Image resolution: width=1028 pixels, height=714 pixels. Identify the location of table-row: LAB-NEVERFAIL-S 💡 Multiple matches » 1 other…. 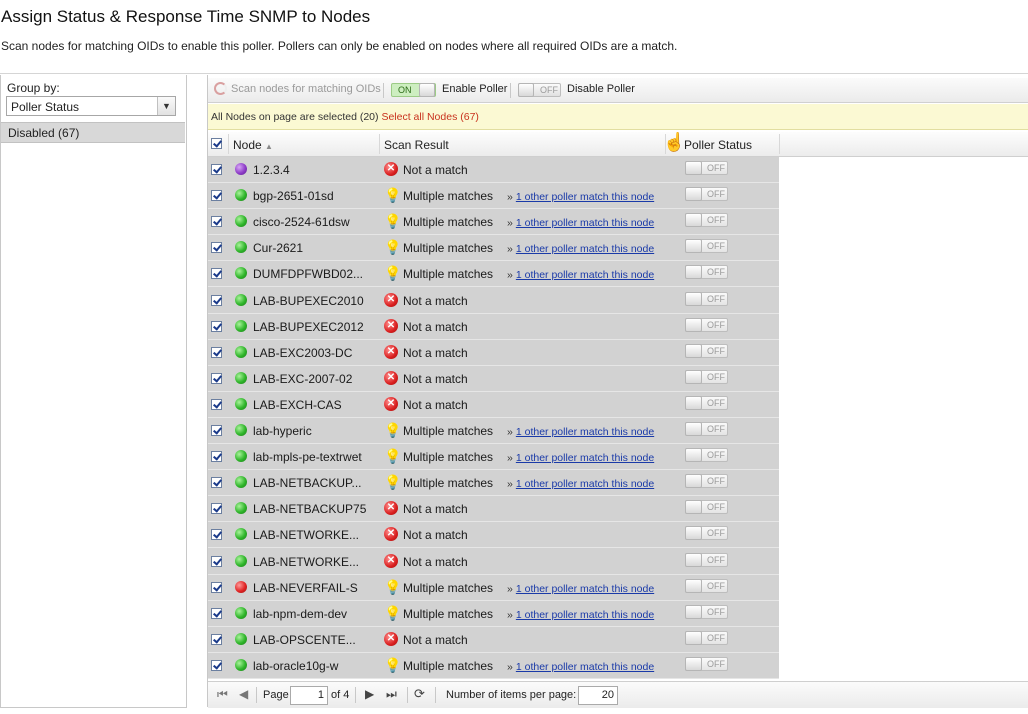
(493, 588).